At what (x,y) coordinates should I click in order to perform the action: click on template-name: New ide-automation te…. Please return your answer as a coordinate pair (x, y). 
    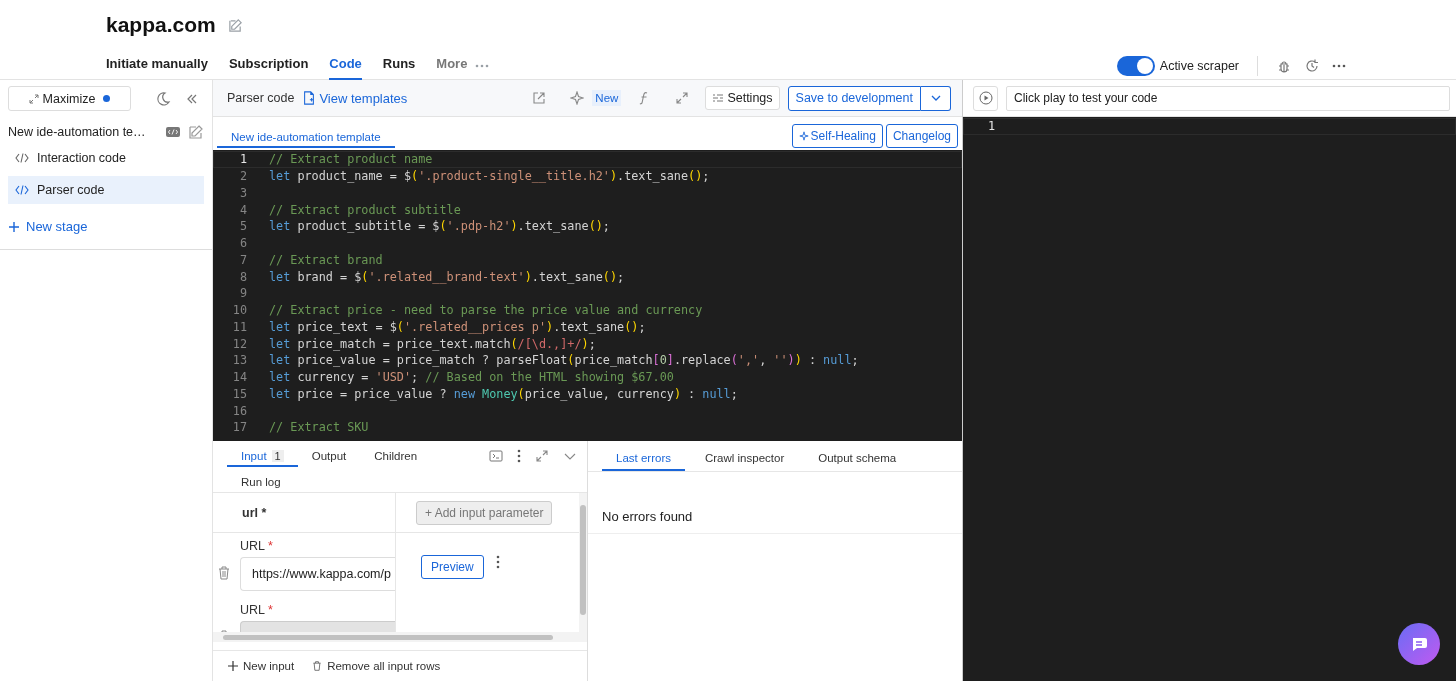
    Looking at the image, I should click on (77, 132).